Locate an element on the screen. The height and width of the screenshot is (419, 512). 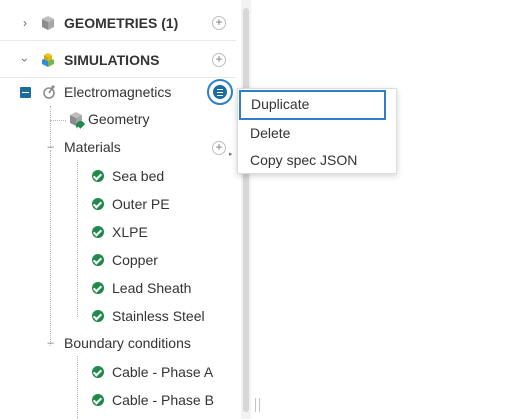
collapse-icon is located at coordinates (25, 92).